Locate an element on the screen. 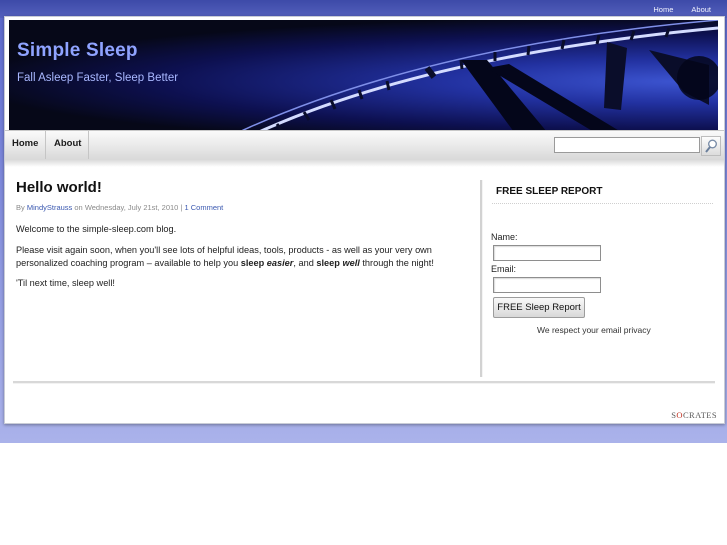 This screenshot has height=545, width=727. top-nav-about: About is located at coordinates (701, 9).